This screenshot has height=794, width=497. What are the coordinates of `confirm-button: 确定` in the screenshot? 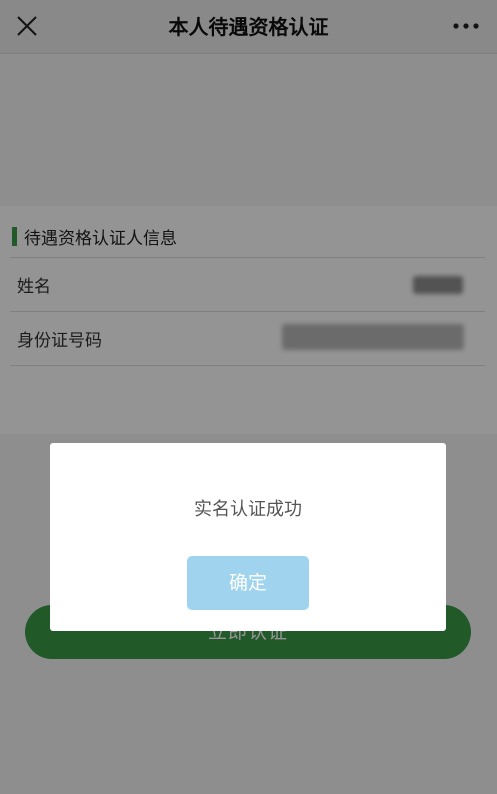 It's located at (248, 583).